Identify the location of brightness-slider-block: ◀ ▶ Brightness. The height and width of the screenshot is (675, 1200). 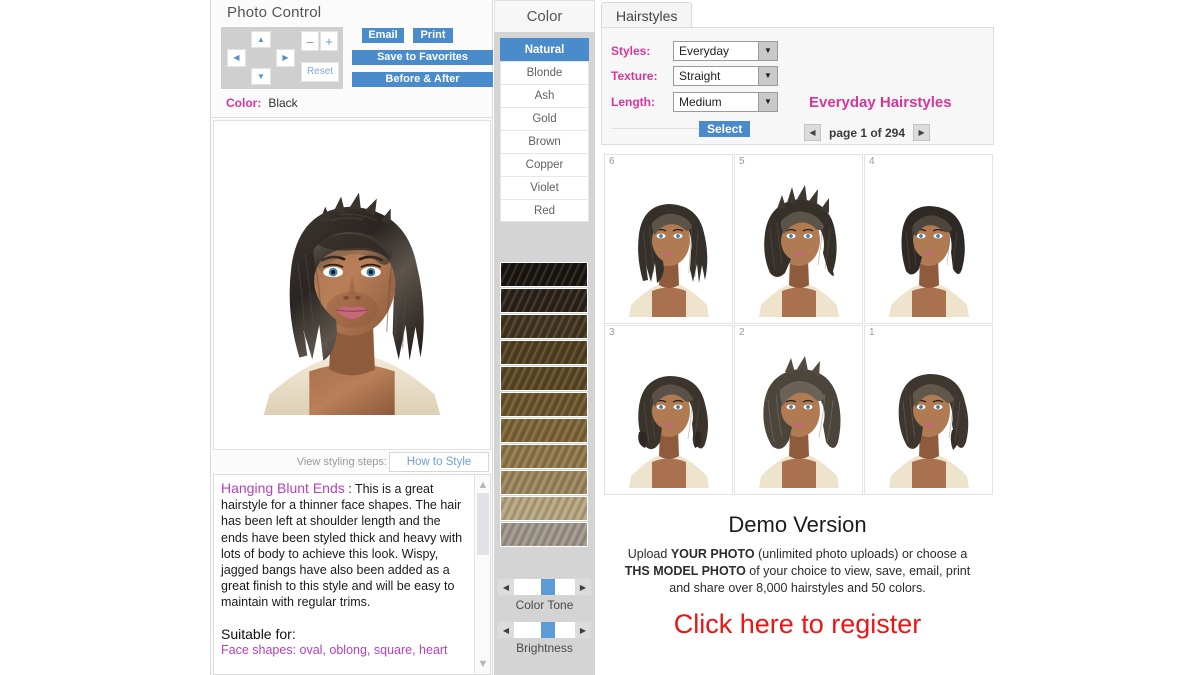
(544, 638).